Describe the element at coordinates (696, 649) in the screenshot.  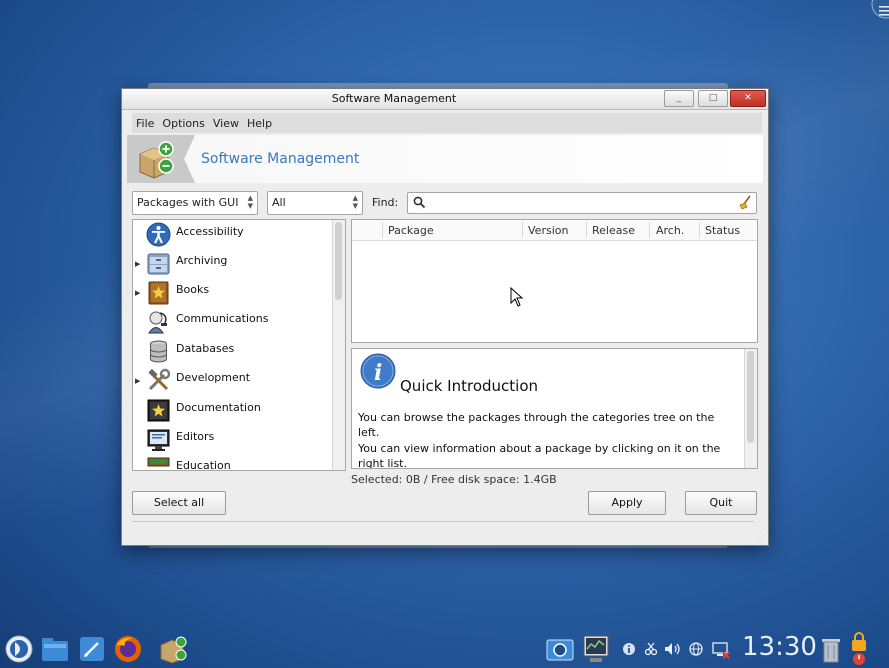
I see `network-icon` at that location.